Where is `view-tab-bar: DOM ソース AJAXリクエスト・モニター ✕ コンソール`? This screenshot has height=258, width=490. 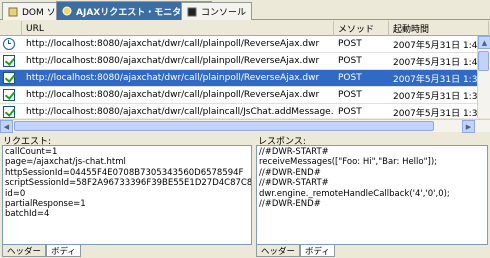
view-tab-bar: DOM ソース AJAXリクエスト・モニター ✕ コンソール is located at coordinates (245, 10).